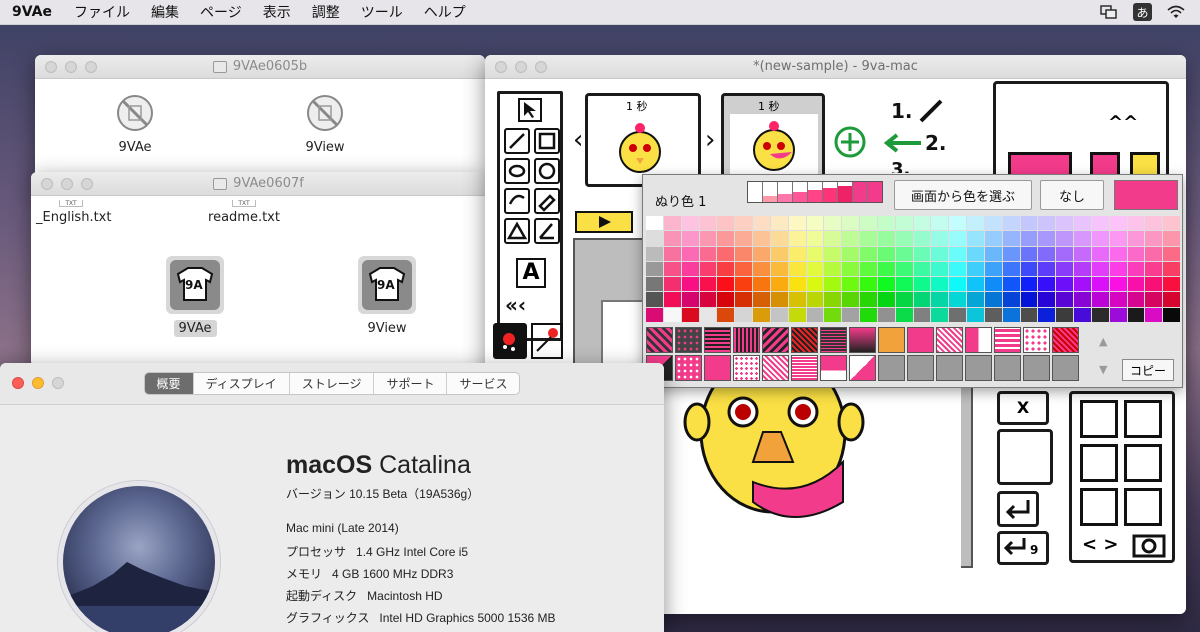 Image resolution: width=1200 pixels, height=632 pixels. Describe the element at coordinates (1109, 12) in the screenshot. I see `display-mirror-icon` at that location.